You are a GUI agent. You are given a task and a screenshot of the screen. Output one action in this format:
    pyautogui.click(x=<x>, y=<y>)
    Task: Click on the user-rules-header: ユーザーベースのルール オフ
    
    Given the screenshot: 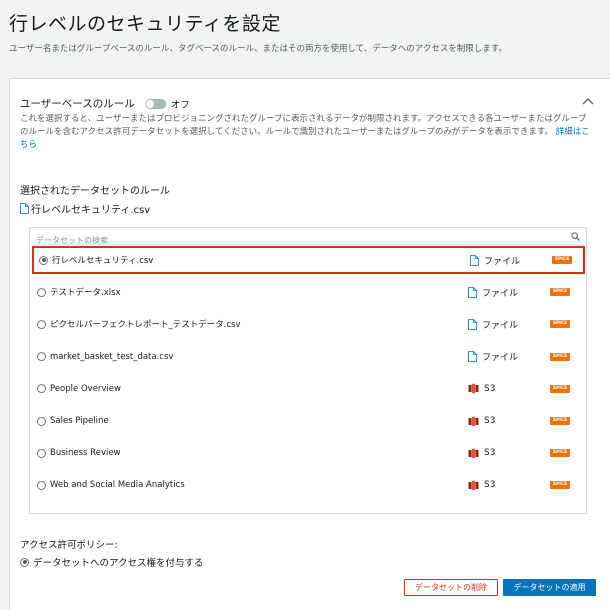 What is the action you would take?
    pyautogui.click(x=105, y=103)
    